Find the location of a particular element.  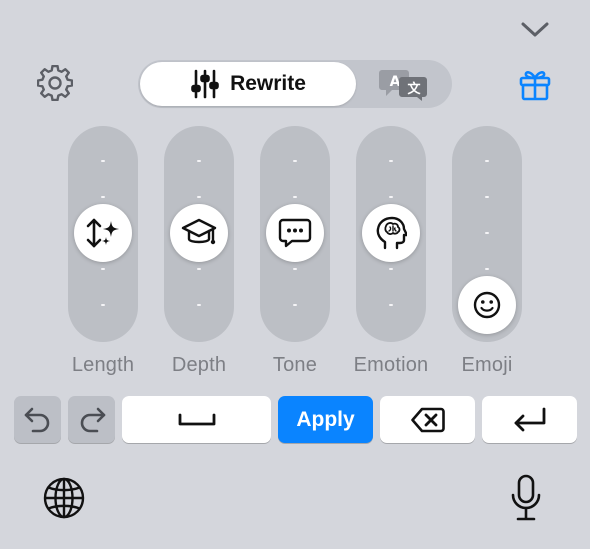

slider-label-depth: Depth is located at coordinates (199, 365).